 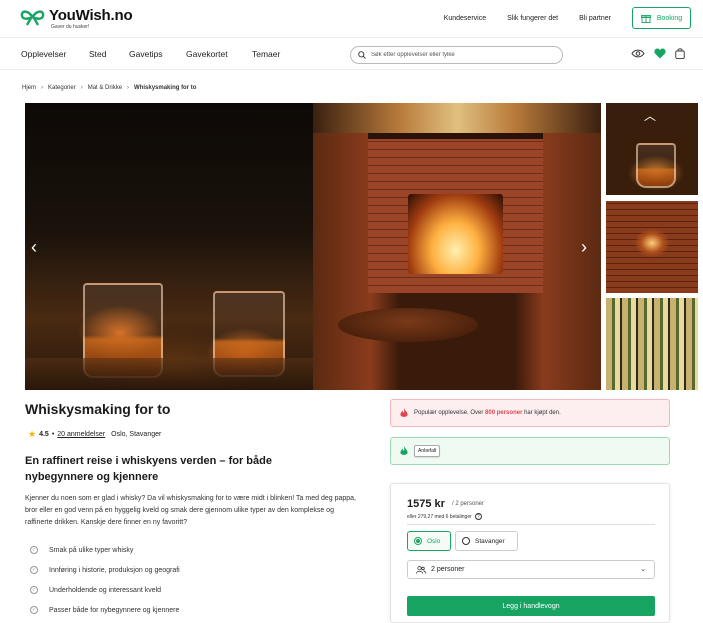 I want to click on chevron-up-icon: ︿, so click(x=650, y=115).